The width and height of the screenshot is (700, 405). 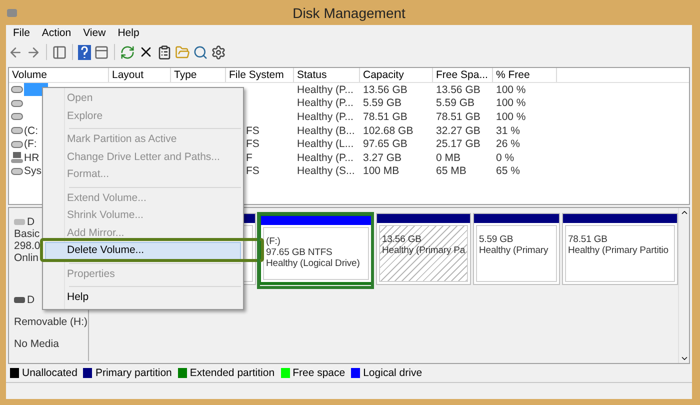 What do you see at coordinates (226, 373) in the screenshot?
I see `legend-item: Extended partition` at bounding box center [226, 373].